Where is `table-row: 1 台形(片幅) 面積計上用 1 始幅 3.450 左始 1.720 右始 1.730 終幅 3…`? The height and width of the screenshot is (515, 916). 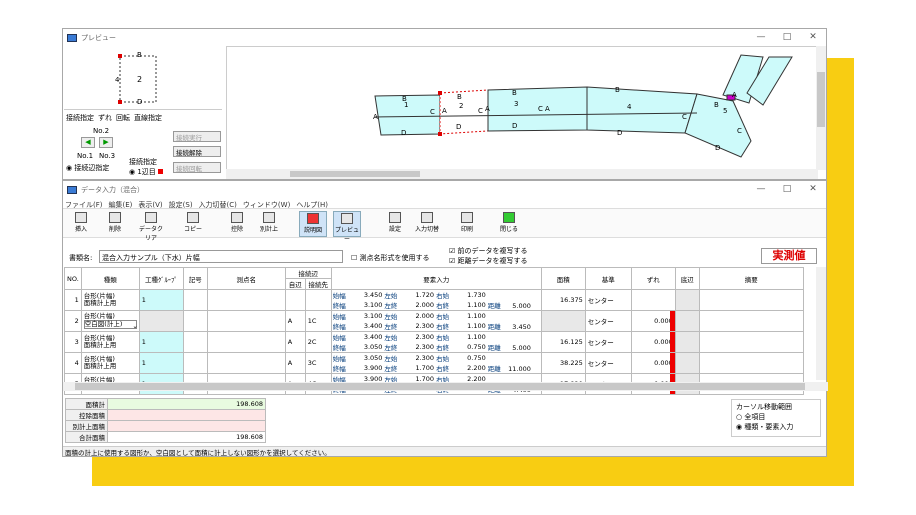 table-row: 1 台形(片幅) 面積計上用 1 始幅 3.450 左始 1.720 右始 1.730 終幅 3… is located at coordinates (434, 300).